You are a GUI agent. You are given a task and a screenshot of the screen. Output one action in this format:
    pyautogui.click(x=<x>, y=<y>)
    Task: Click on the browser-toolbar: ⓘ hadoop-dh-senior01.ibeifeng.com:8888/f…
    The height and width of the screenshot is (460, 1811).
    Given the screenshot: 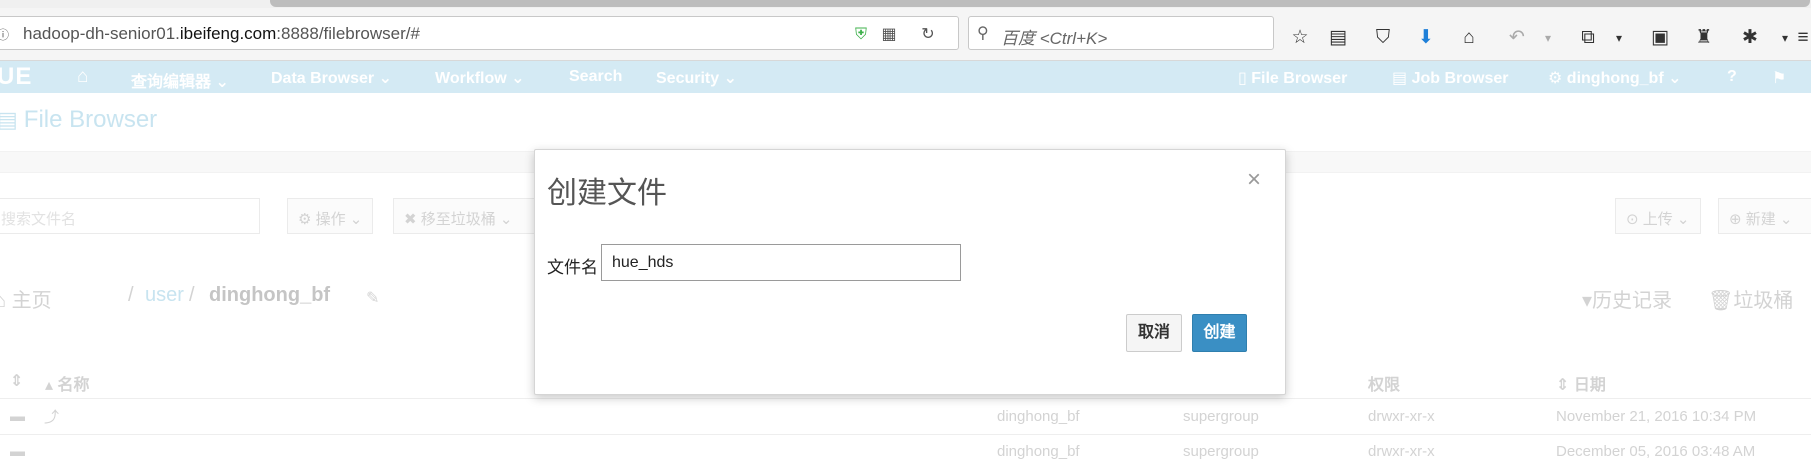 What is the action you would take?
    pyautogui.click(x=905, y=34)
    